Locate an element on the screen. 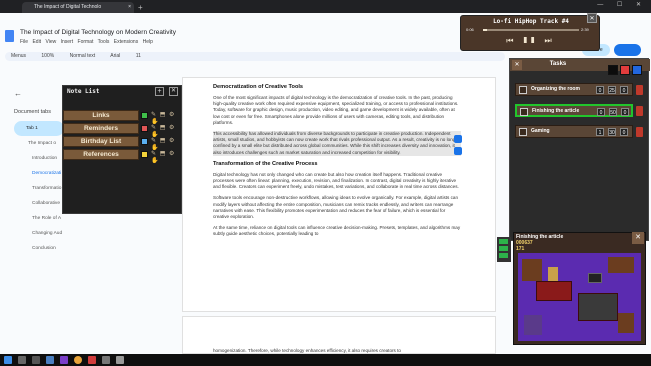 Image resolution: width=651 pixels, height=366 pixels. taskview-icon is located at coordinates (36, 360).